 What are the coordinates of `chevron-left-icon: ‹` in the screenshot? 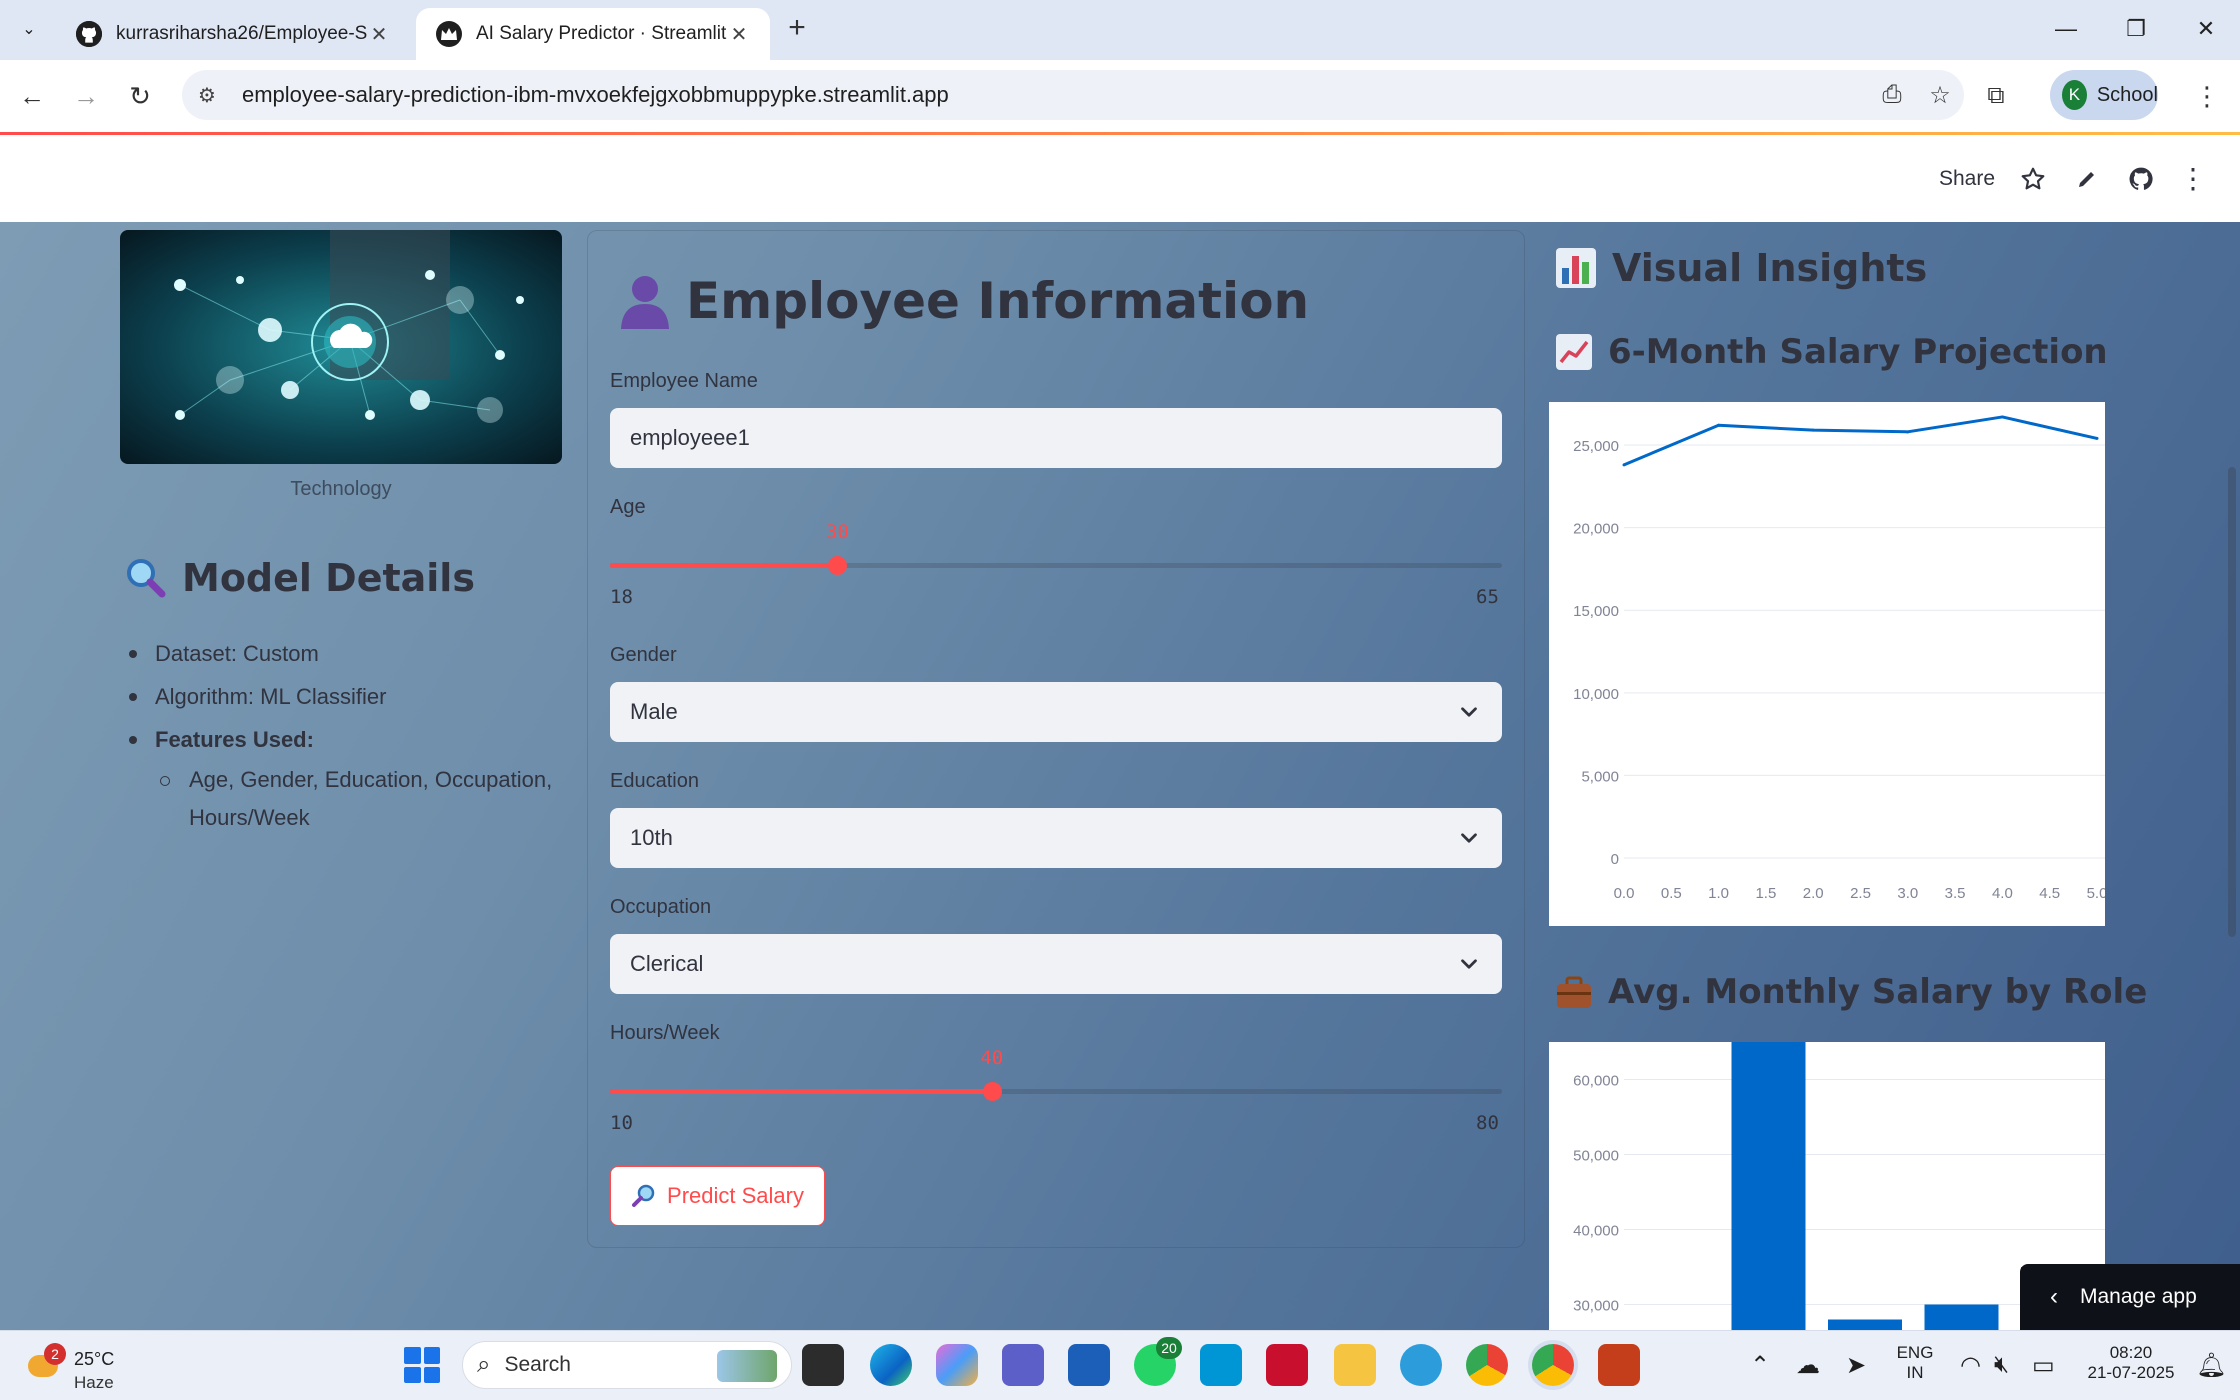 It's located at (2054, 1296).